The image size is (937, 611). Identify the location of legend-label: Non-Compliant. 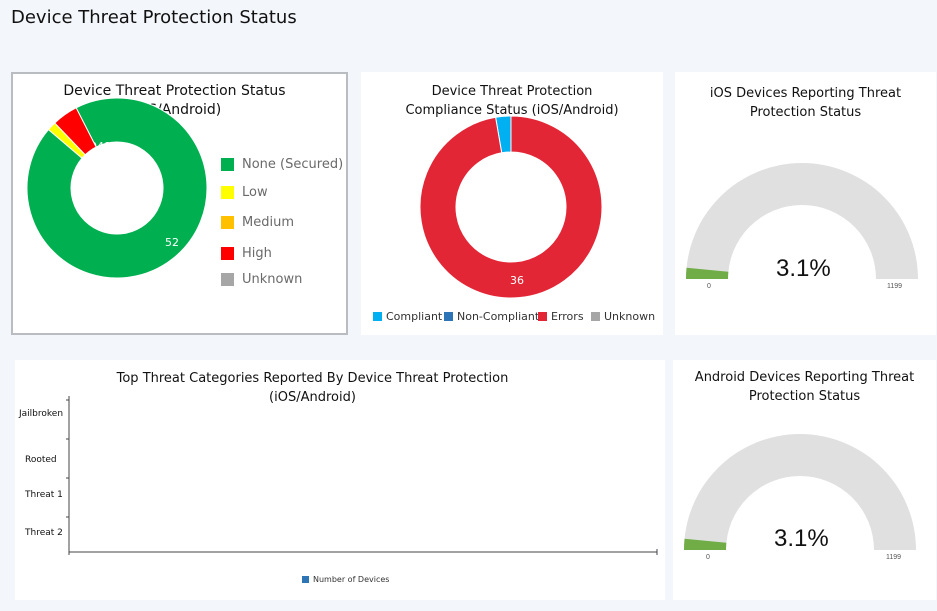
(498, 316).